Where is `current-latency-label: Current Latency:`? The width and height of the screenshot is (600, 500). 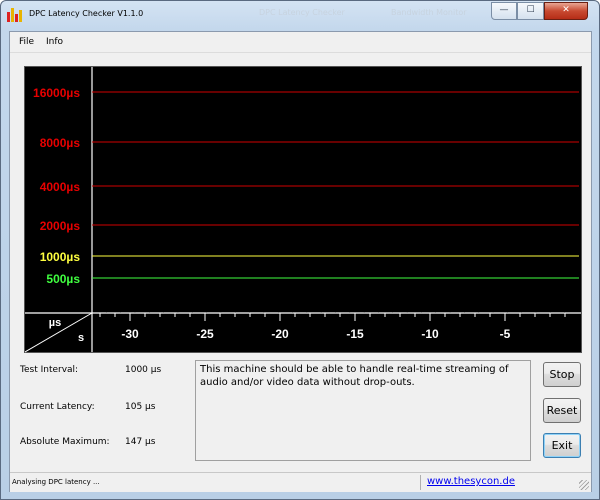 current-latency-label: Current Latency: is located at coordinates (57, 407).